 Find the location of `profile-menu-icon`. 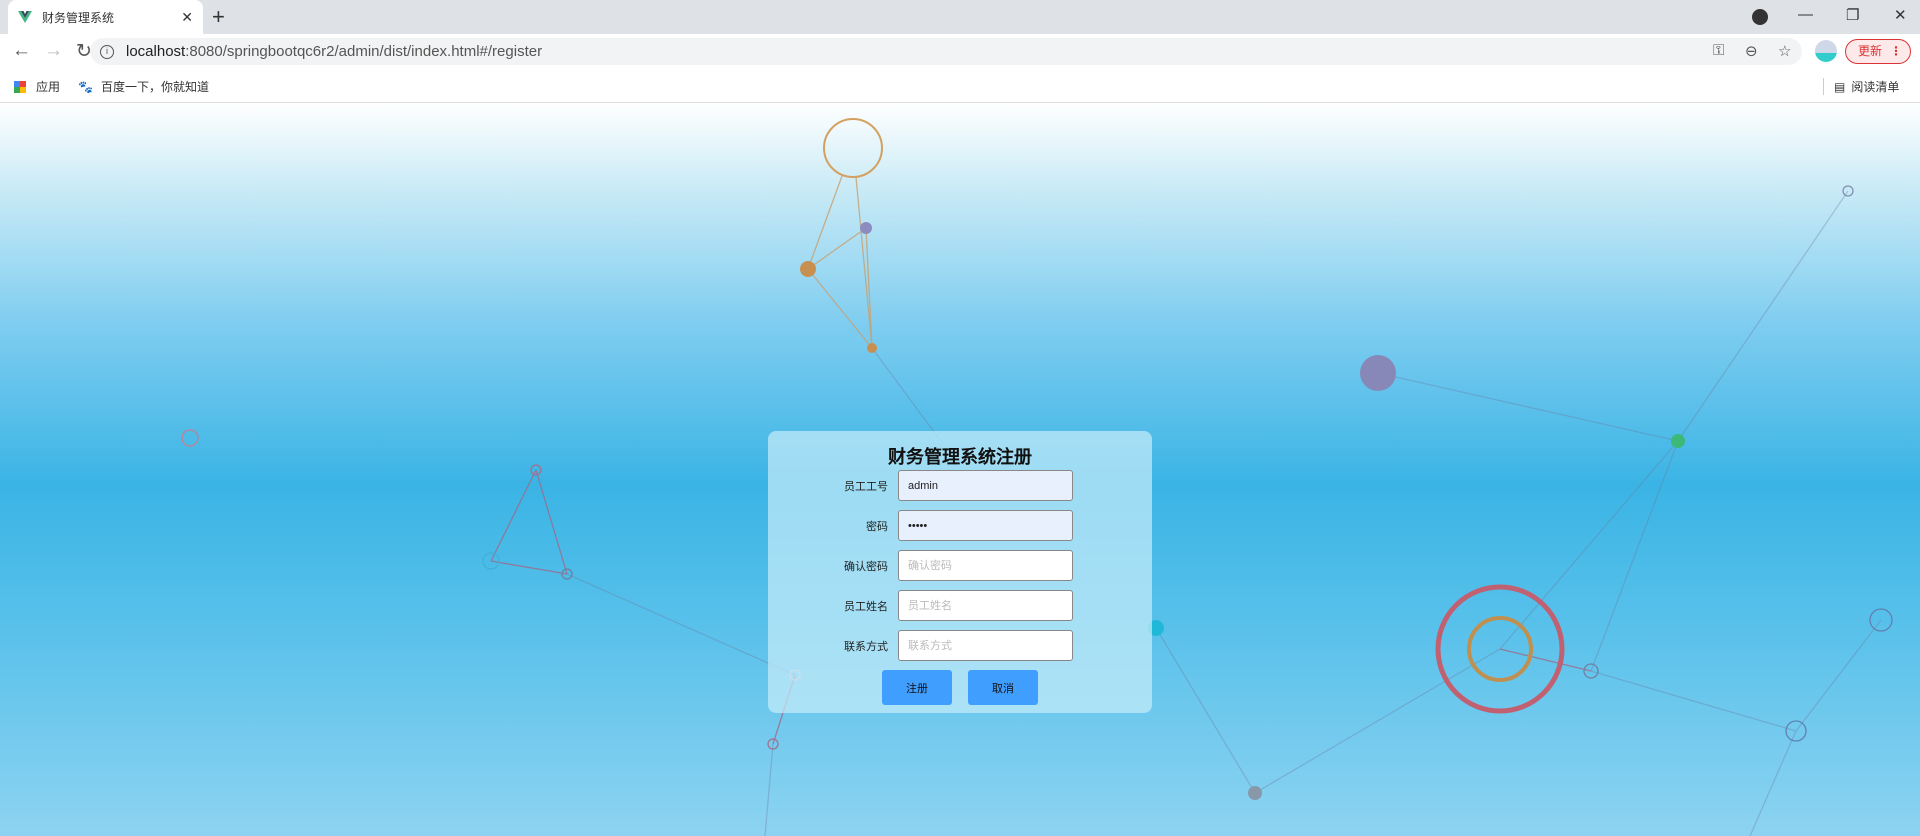

profile-menu-icon is located at coordinates (1760, 17).